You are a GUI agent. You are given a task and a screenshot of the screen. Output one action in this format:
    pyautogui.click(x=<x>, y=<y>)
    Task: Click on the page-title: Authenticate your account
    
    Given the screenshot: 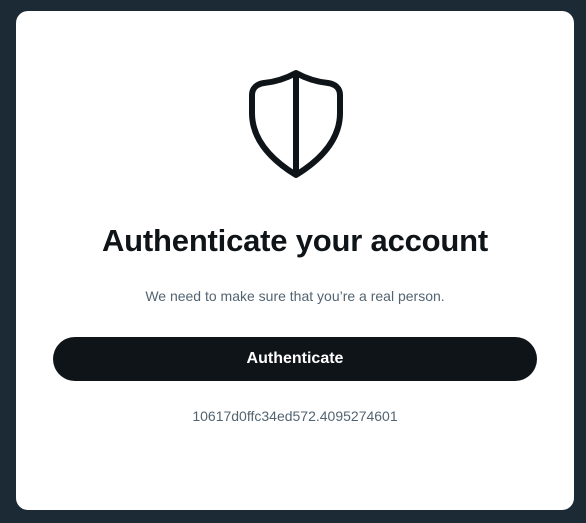 What is the action you would take?
    pyautogui.click(x=295, y=240)
    